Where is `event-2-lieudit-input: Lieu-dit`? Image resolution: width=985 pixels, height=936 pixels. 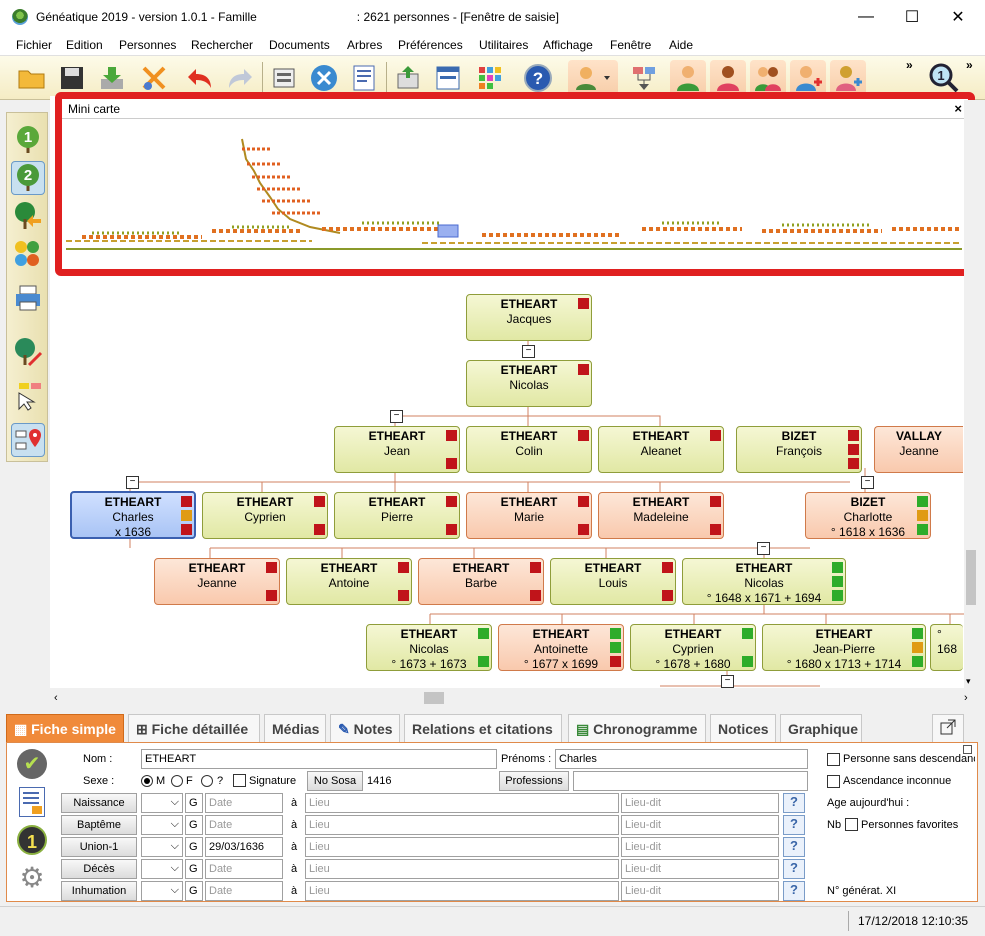 event-2-lieudit-input: Lieu-dit is located at coordinates (700, 847).